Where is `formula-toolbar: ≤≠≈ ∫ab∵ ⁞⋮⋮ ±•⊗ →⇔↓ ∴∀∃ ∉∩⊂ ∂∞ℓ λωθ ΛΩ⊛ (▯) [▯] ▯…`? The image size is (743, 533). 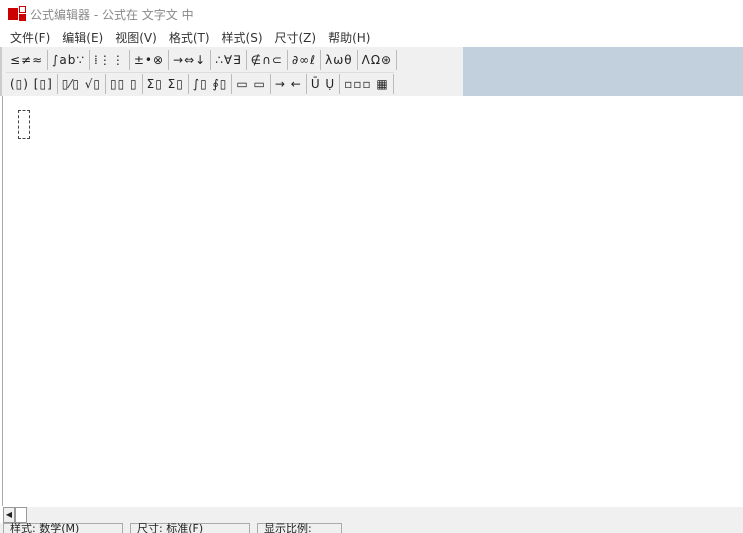 formula-toolbar: ≤≠≈ ∫ab∵ ⁞⋮⋮ ±•⊗ →⇔↓ ∴∀∃ ∉∩⊂ ∂∞ℓ λωθ ΛΩ⊛ (▯) [▯] ▯… is located at coordinates (231, 71).